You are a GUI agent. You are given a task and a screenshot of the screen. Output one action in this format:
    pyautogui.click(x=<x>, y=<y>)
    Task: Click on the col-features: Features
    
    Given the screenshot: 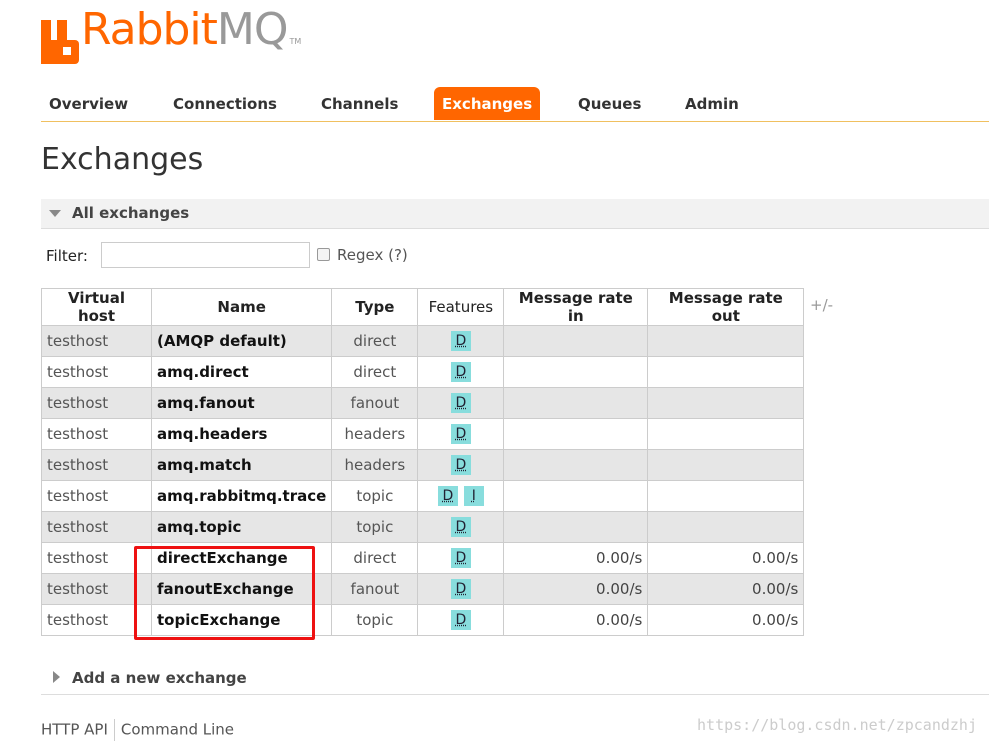 What is the action you would take?
    pyautogui.click(x=461, y=307)
    